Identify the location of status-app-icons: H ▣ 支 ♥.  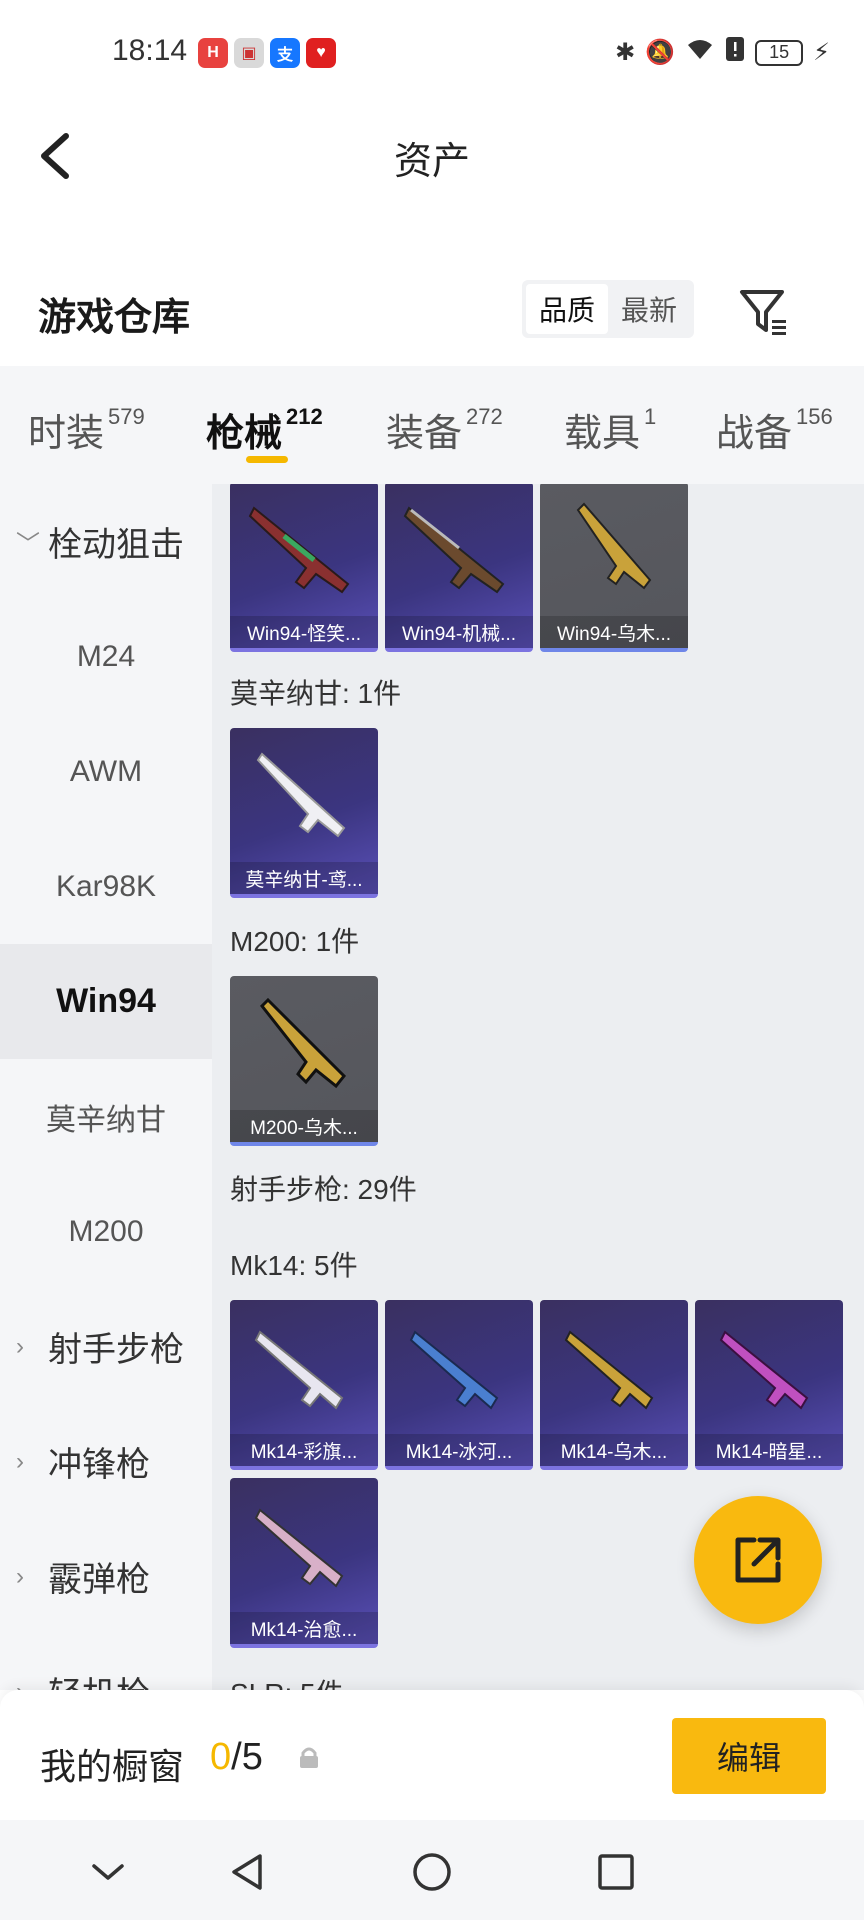
(267, 53).